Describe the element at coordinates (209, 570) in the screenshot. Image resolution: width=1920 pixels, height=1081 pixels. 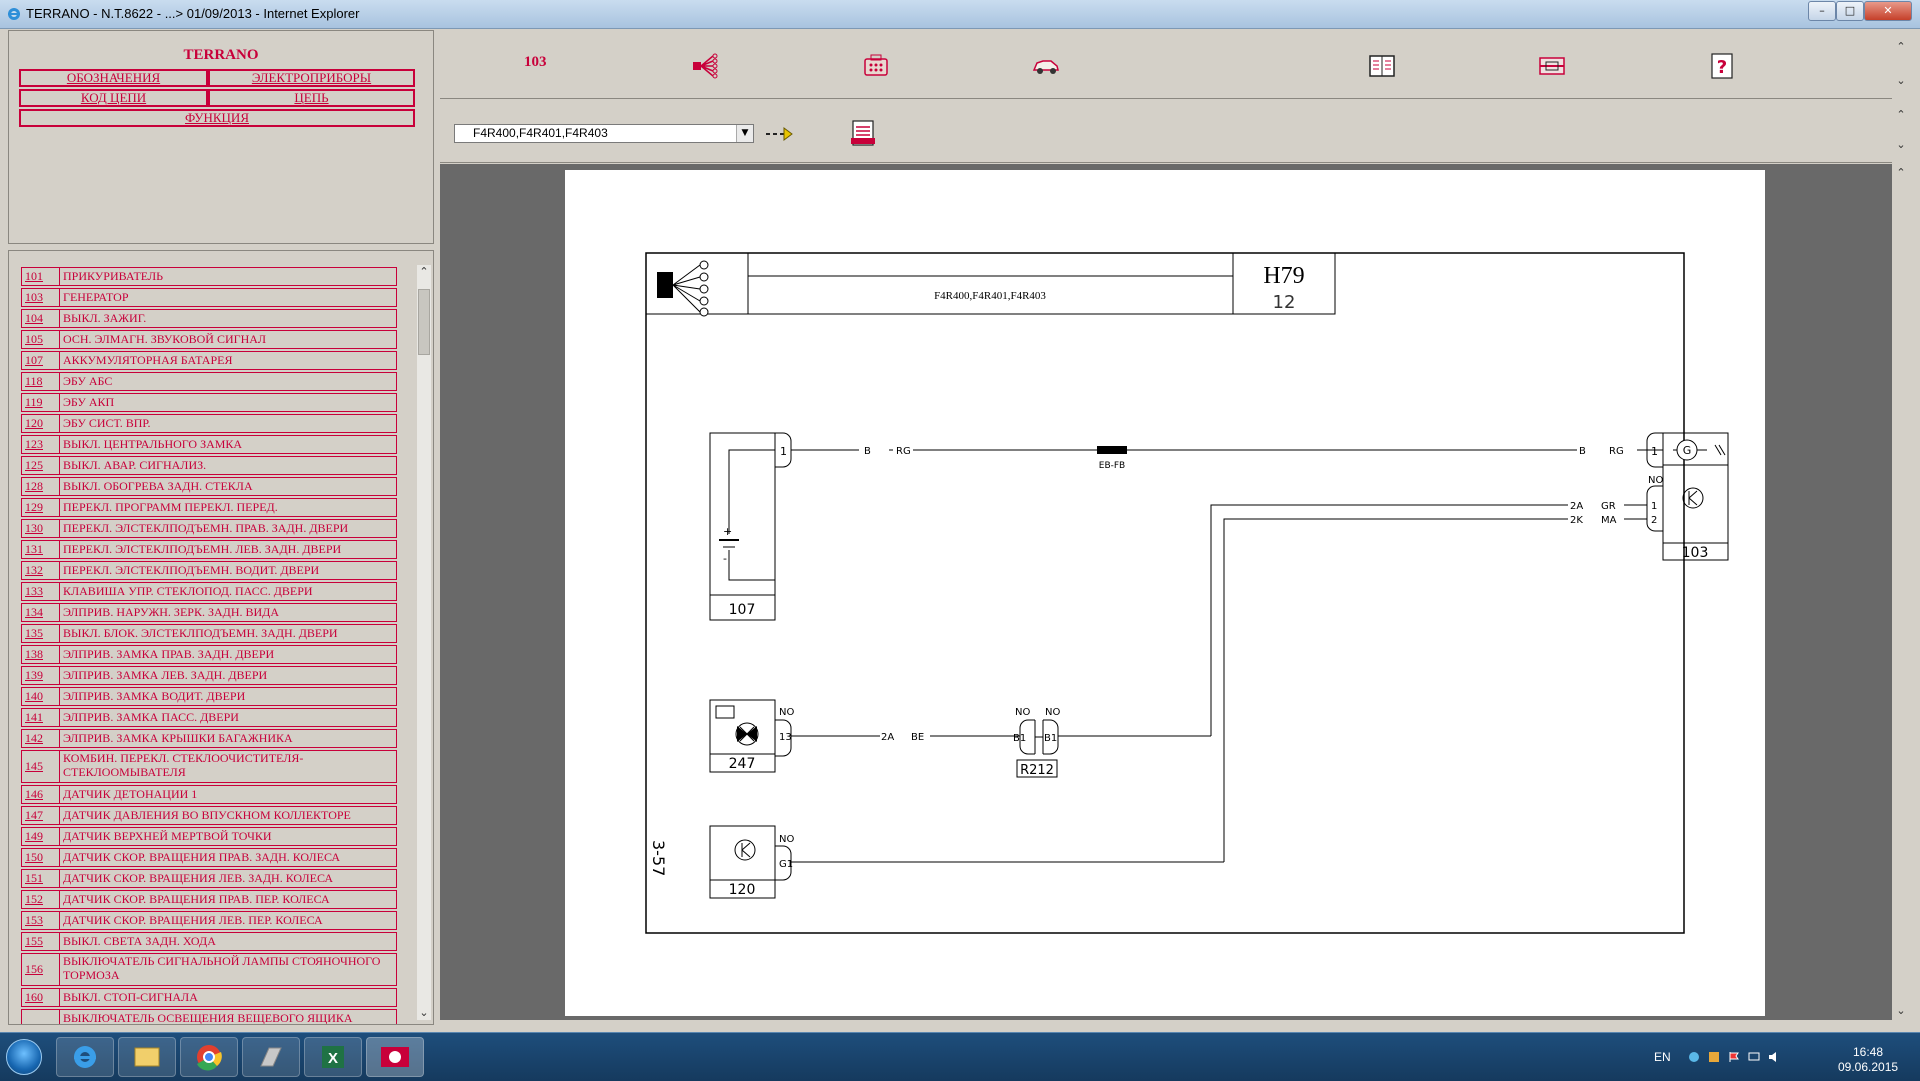
I see `list-item: 132 ПЕРЕКЛ. ЭЛСТЕКЛПОДЪЕМН. ВОДИТ. ДВЕРИ` at that location.